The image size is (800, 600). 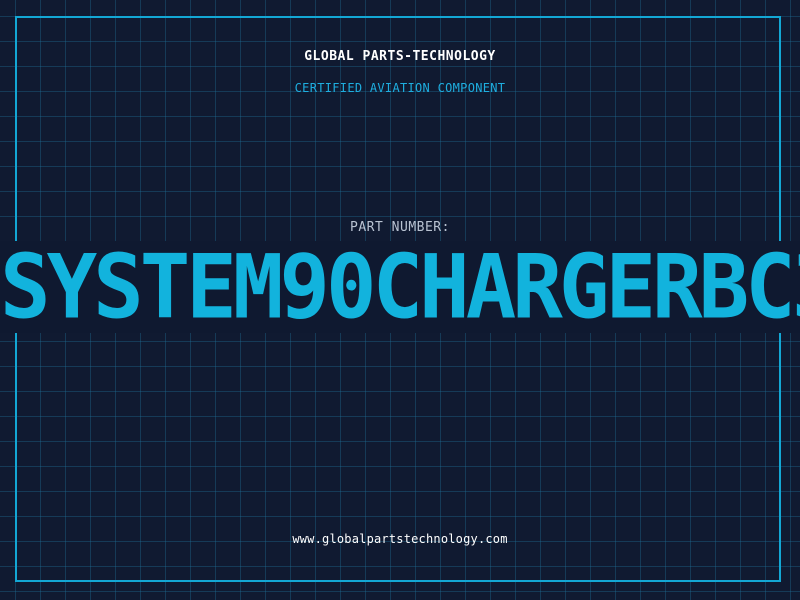 I want to click on website-link: www.globalpartstechnology.com, so click(x=400, y=539).